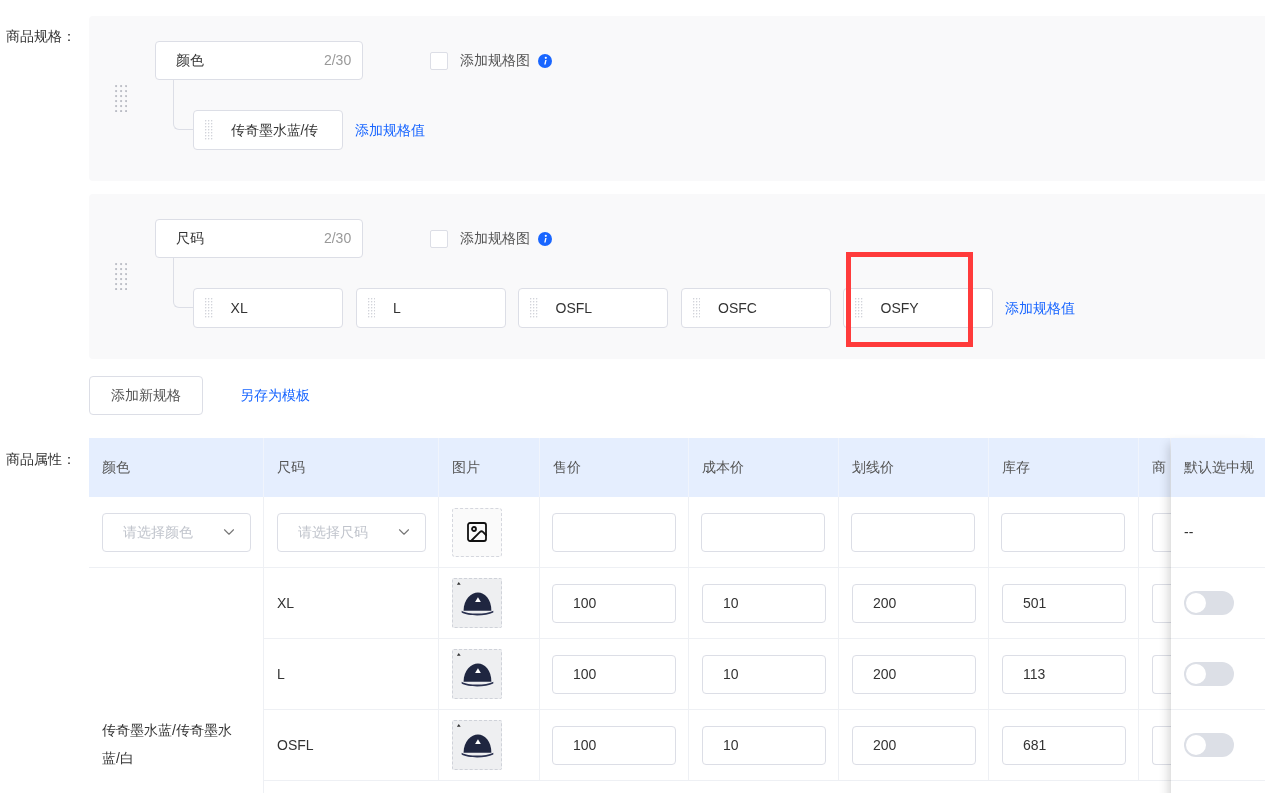  Describe the element at coordinates (295, 745) in the screenshot. I see `table-cell-text: OSFL` at that location.